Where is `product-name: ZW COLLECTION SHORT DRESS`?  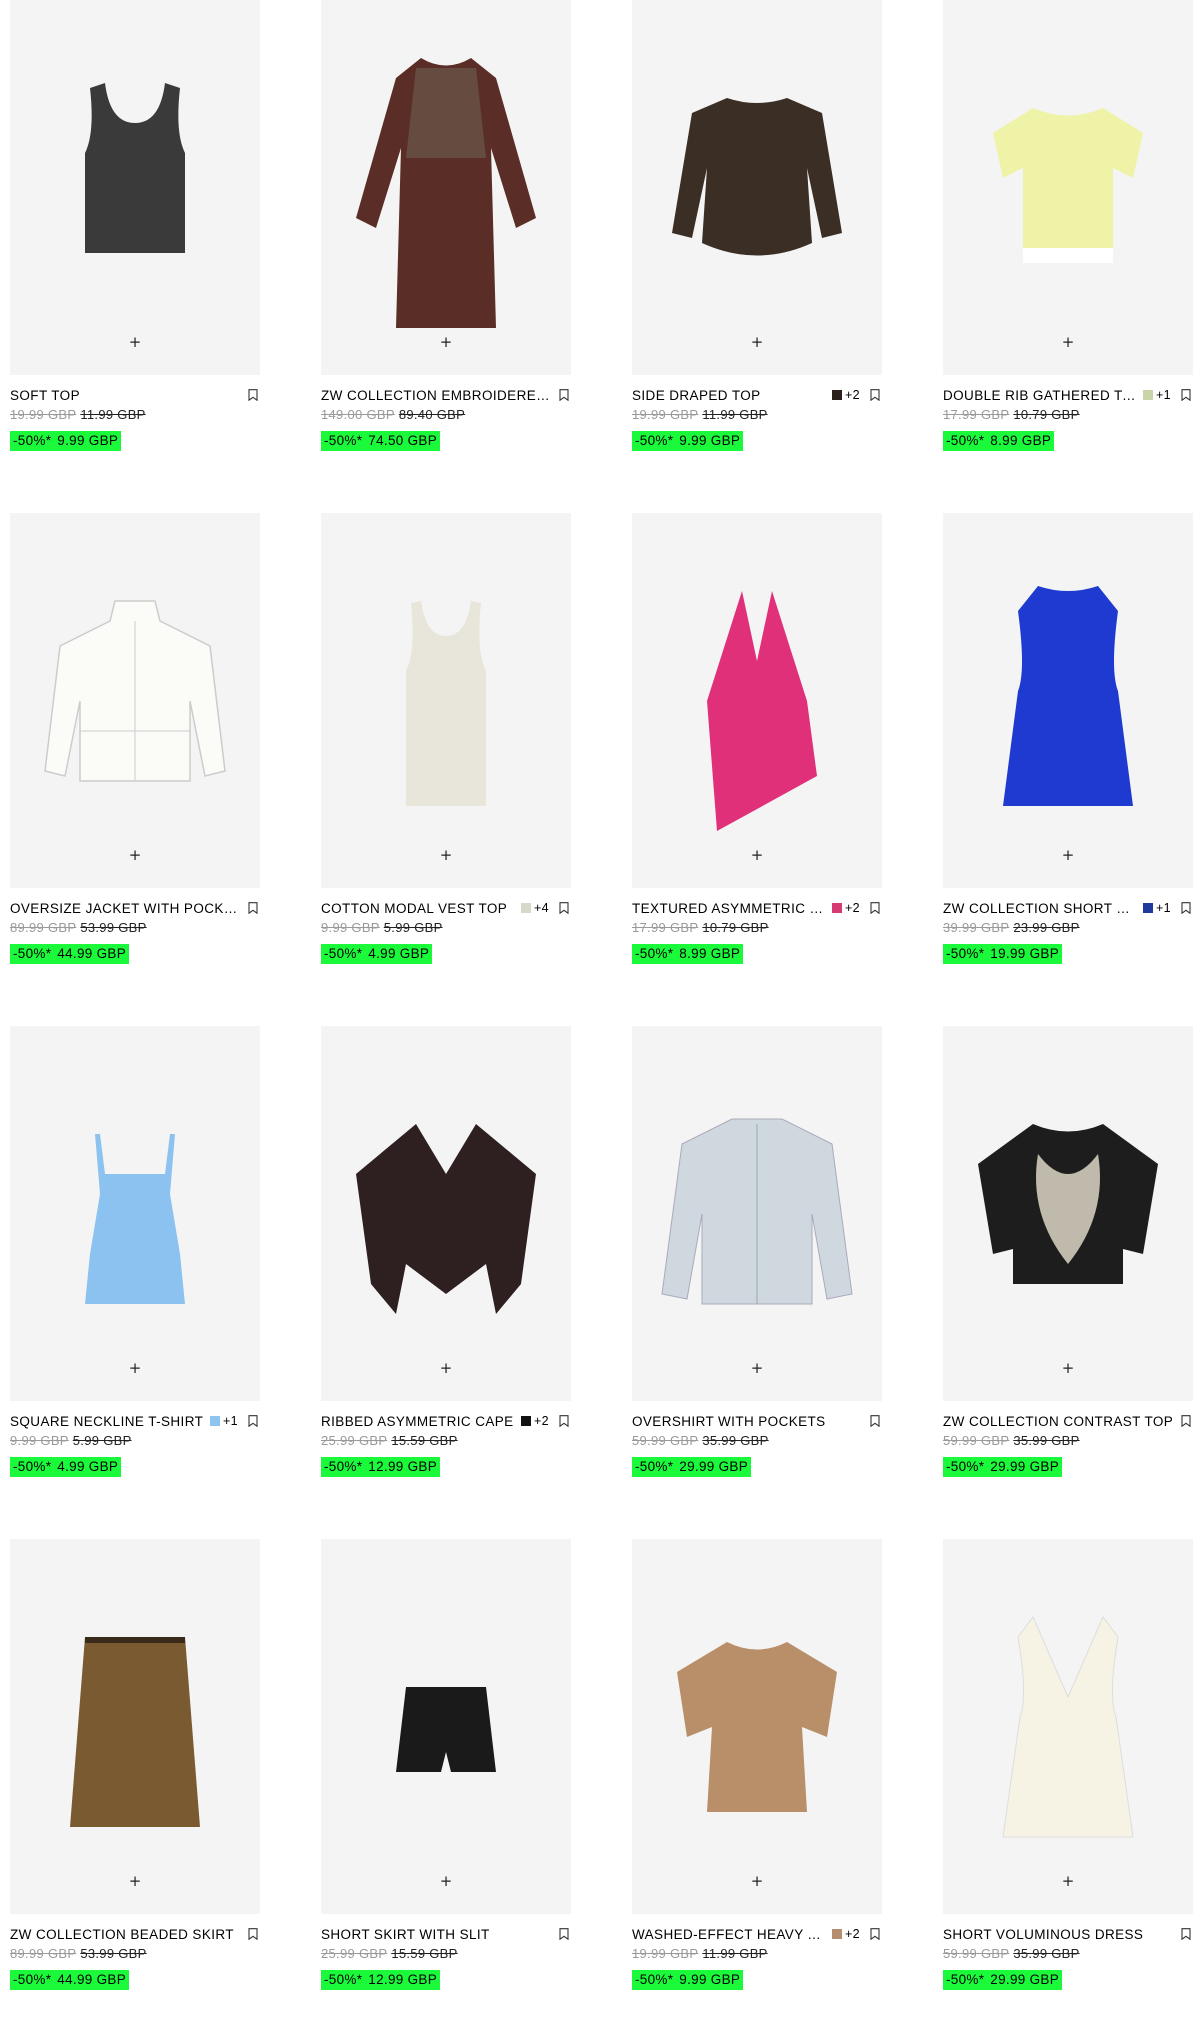
product-name: ZW COLLECTION SHORT DRESS is located at coordinates (1043, 908).